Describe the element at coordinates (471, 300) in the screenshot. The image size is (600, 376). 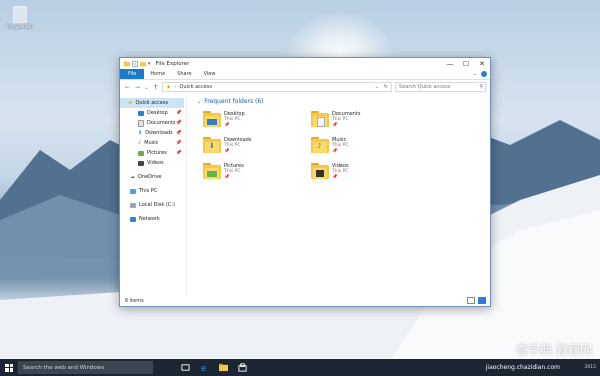
I see `details-view-icon` at that location.